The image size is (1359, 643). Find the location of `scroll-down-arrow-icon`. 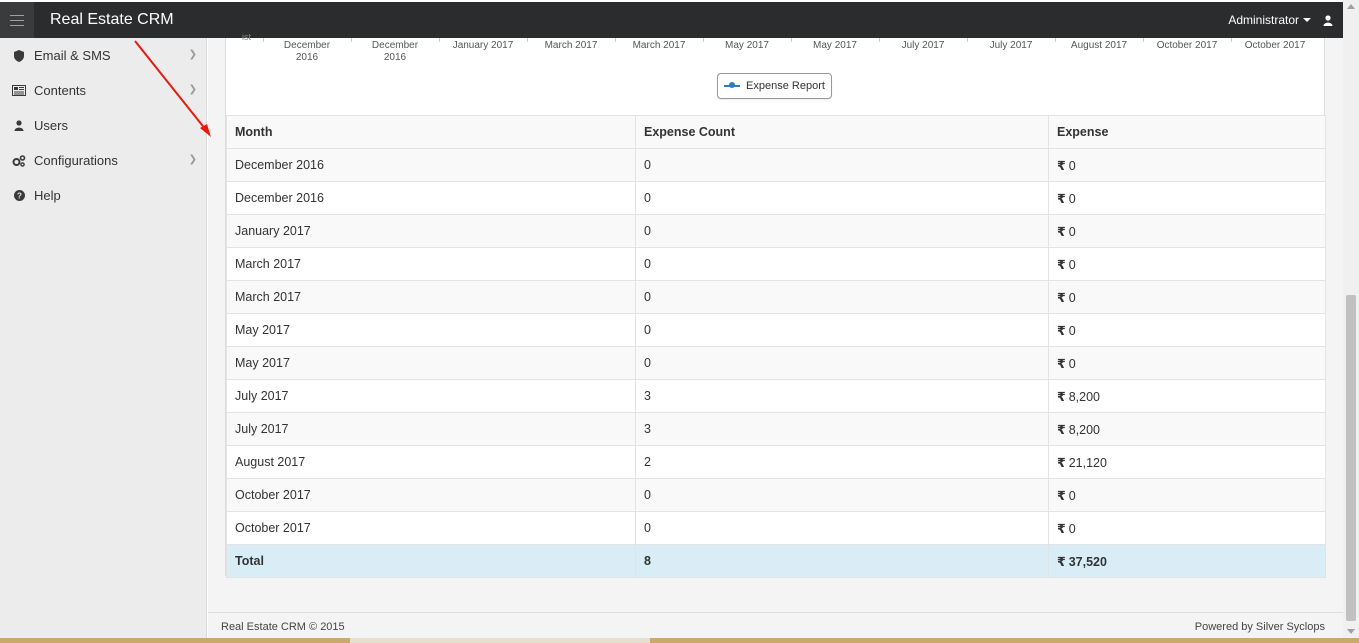

scroll-down-arrow-icon is located at coordinates (1351, 631).